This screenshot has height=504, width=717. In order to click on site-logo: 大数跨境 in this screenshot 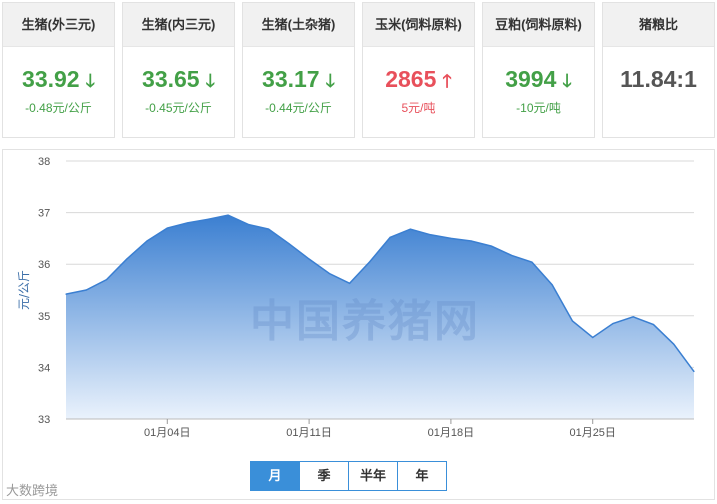, I will do `click(32, 489)`.